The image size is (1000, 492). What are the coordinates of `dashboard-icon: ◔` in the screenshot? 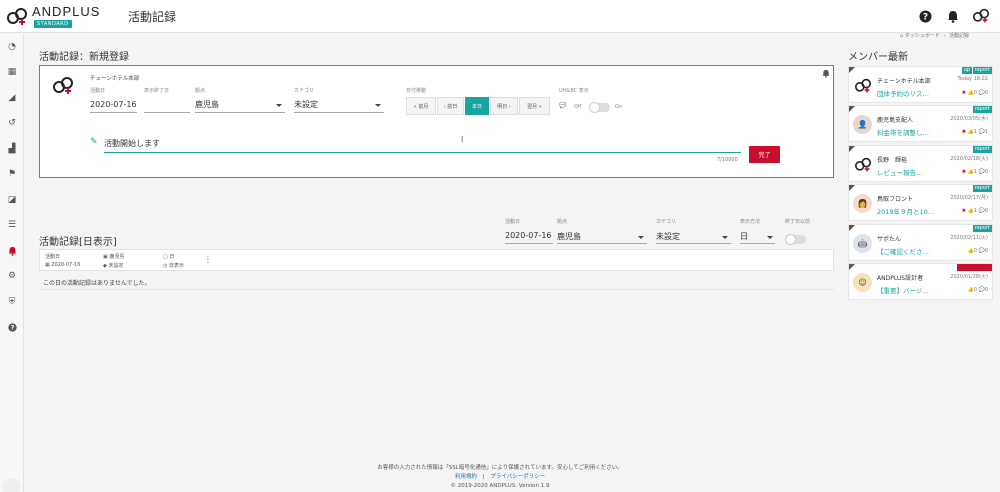 It's located at (12, 47).